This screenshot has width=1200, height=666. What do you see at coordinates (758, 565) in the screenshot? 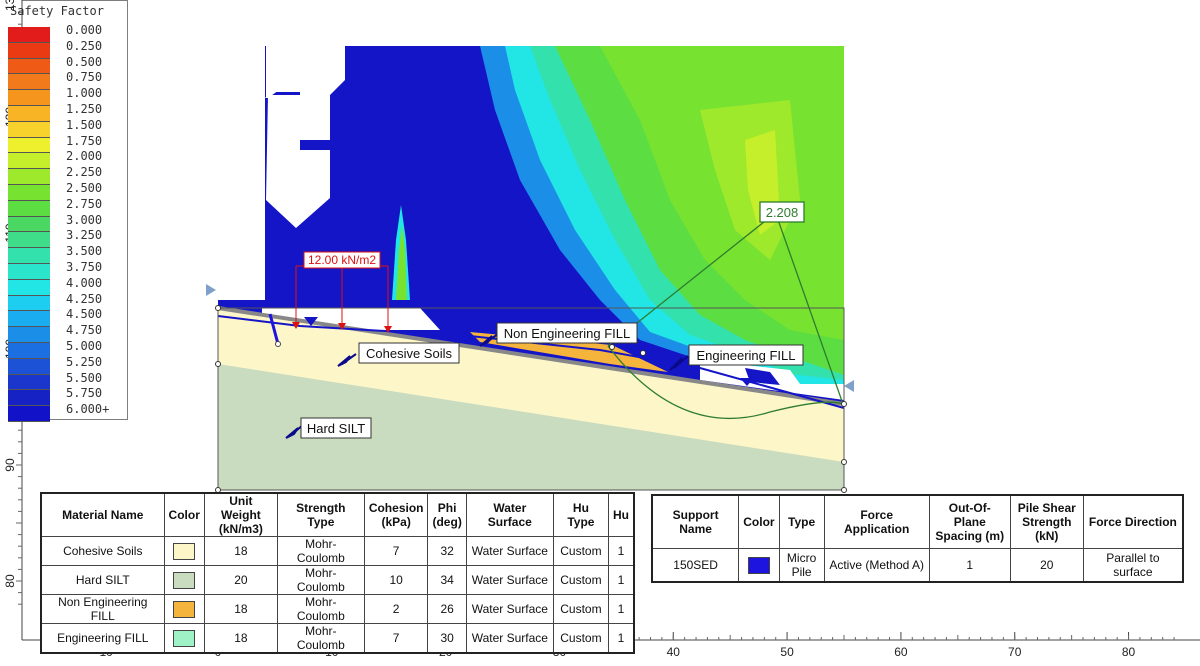
I see `support-color-swatch` at bounding box center [758, 565].